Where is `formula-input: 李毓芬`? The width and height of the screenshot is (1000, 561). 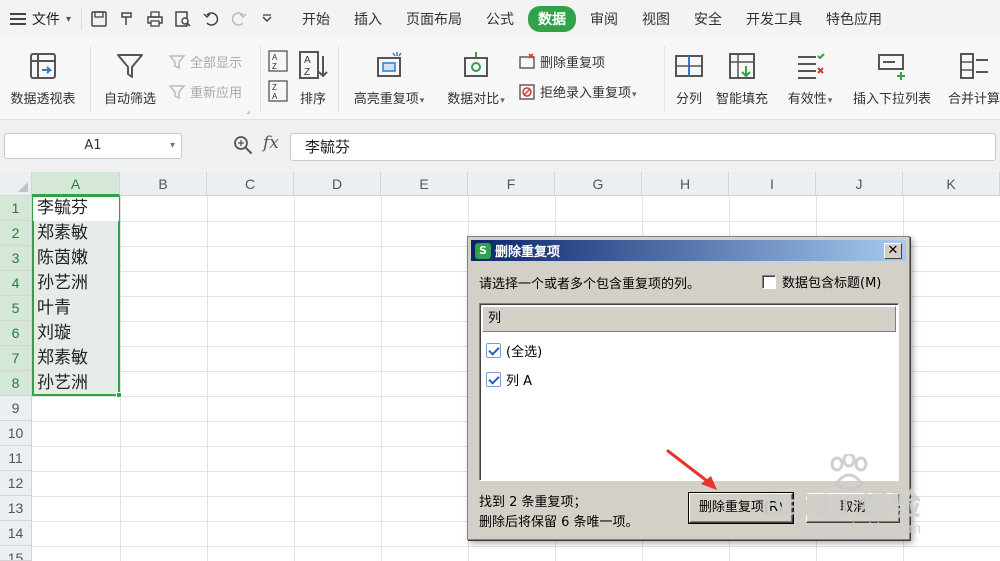 formula-input: 李毓芬 is located at coordinates (643, 147).